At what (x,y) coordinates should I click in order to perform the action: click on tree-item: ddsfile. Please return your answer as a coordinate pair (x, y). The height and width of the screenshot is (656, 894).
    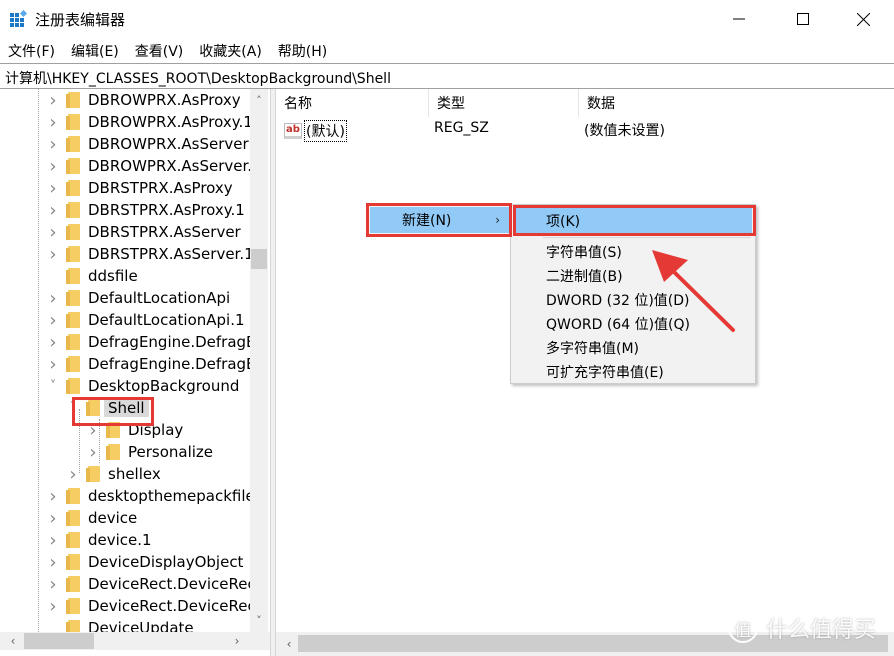
    Looking at the image, I should click on (92, 276).